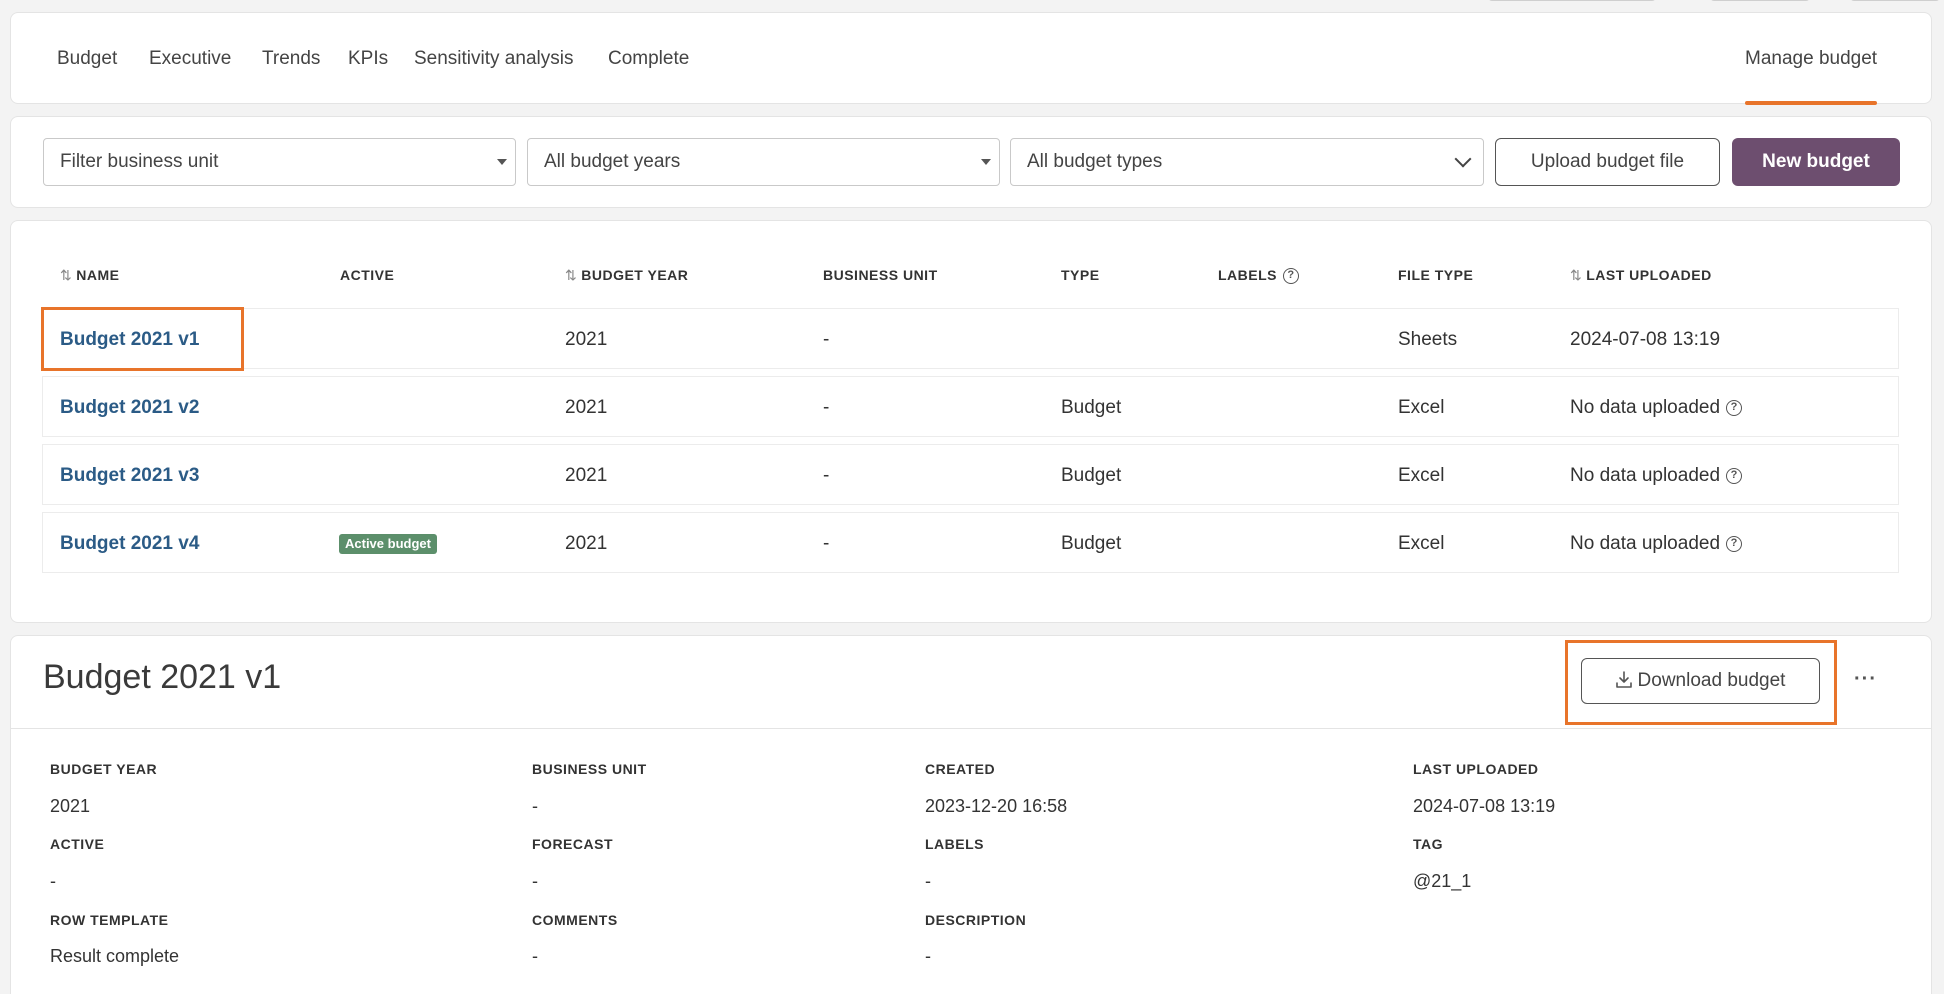 This screenshot has height=994, width=1944. What do you see at coordinates (954, 844) in the screenshot?
I see `field-label: LABELS` at bounding box center [954, 844].